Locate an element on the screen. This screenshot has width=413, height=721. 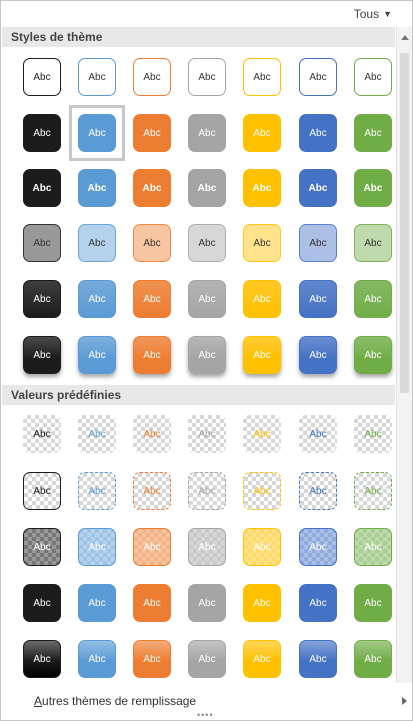
theme-style-solid-bold-black: Abc is located at coordinates (42, 188).